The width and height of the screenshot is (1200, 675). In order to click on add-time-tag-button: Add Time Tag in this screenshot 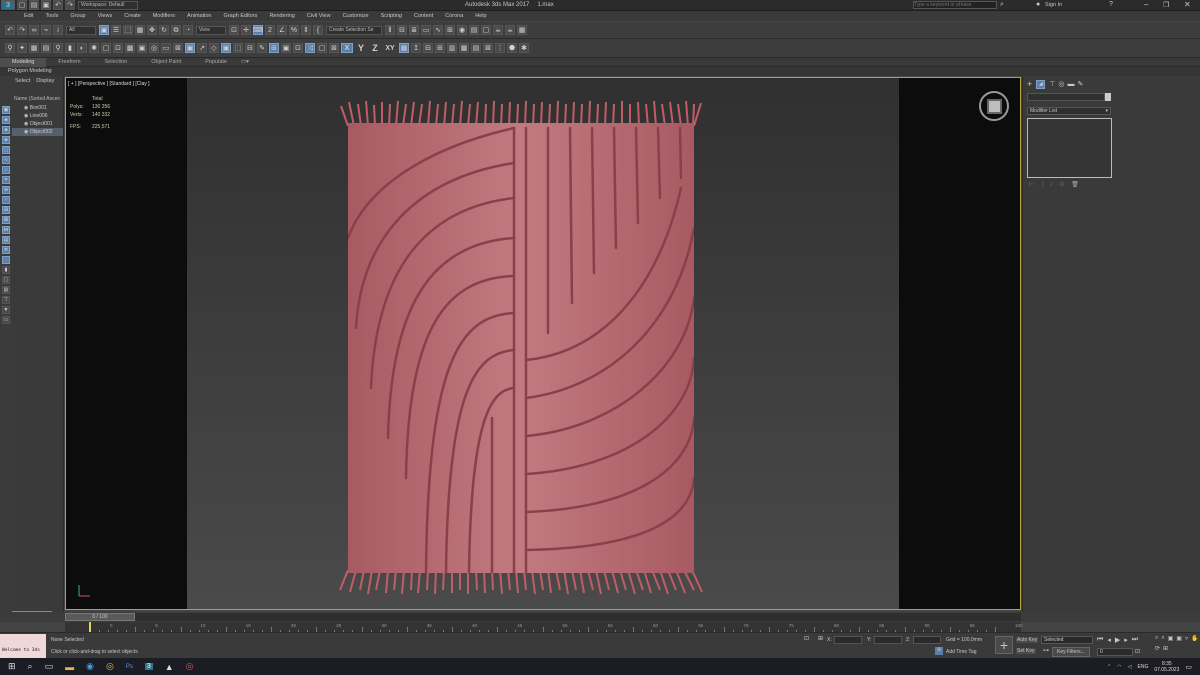, I will do `click(961, 652)`.